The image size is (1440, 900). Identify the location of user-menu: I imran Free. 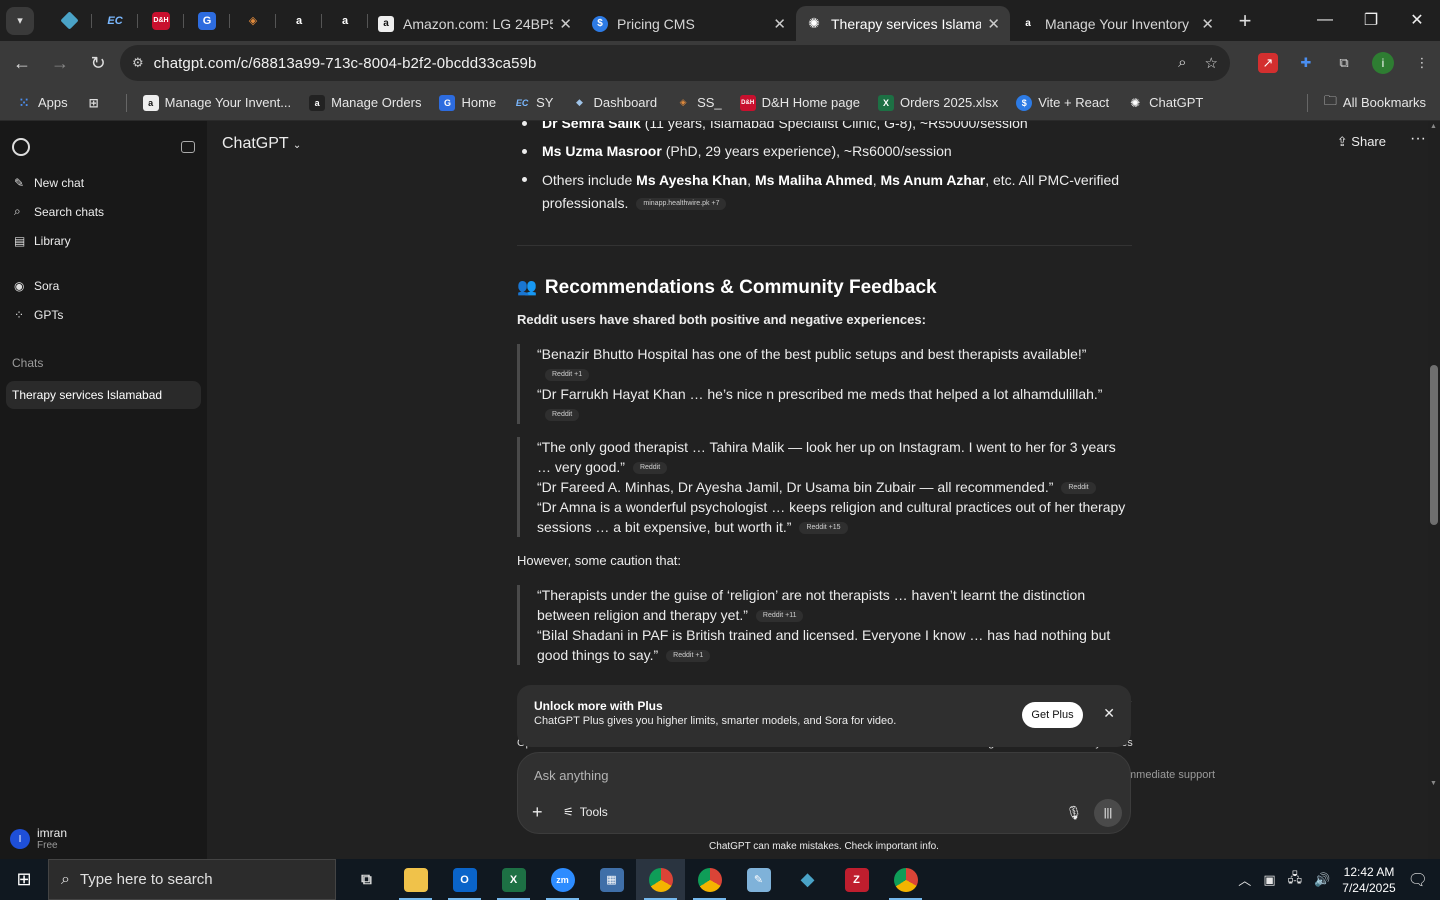
(38, 839).